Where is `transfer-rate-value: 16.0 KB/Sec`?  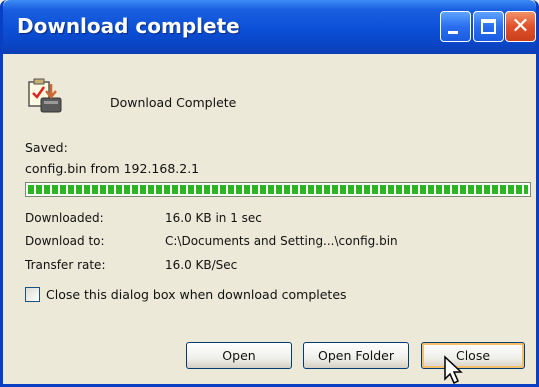 transfer-rate-value: 16.0 KB/Sec is located at coordinates (201, 265).